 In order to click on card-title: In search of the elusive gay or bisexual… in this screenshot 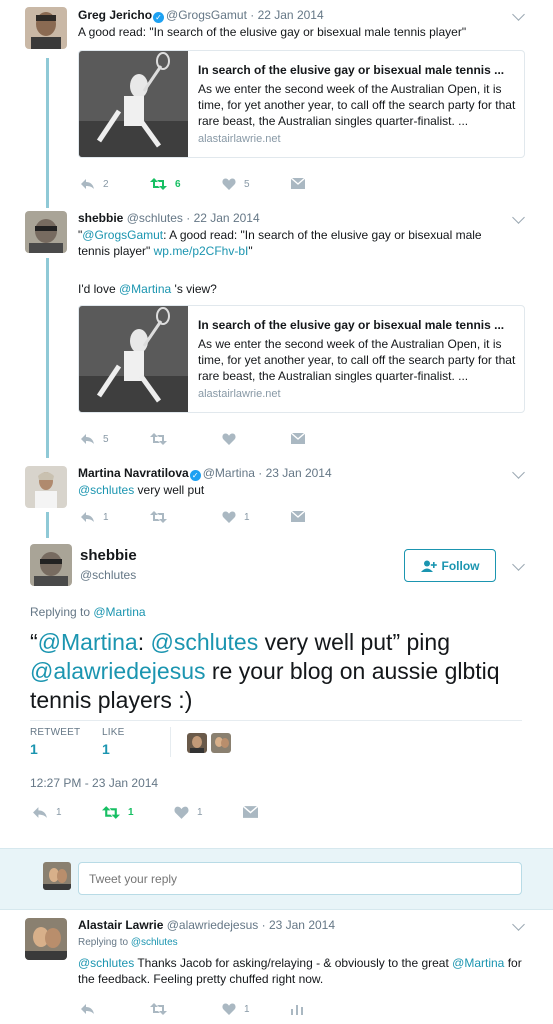, I will do `click(351, 70)`.